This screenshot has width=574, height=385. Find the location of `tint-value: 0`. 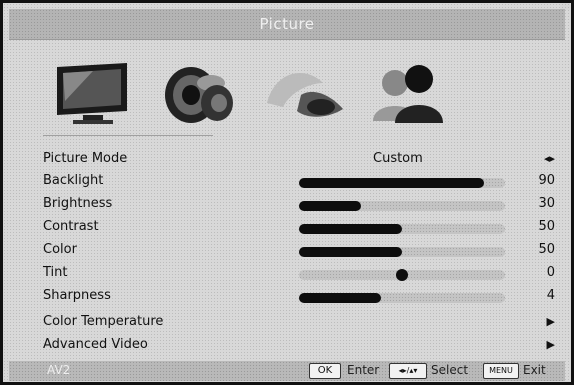

tint-value: 0 is located at coordinates (550, 272).